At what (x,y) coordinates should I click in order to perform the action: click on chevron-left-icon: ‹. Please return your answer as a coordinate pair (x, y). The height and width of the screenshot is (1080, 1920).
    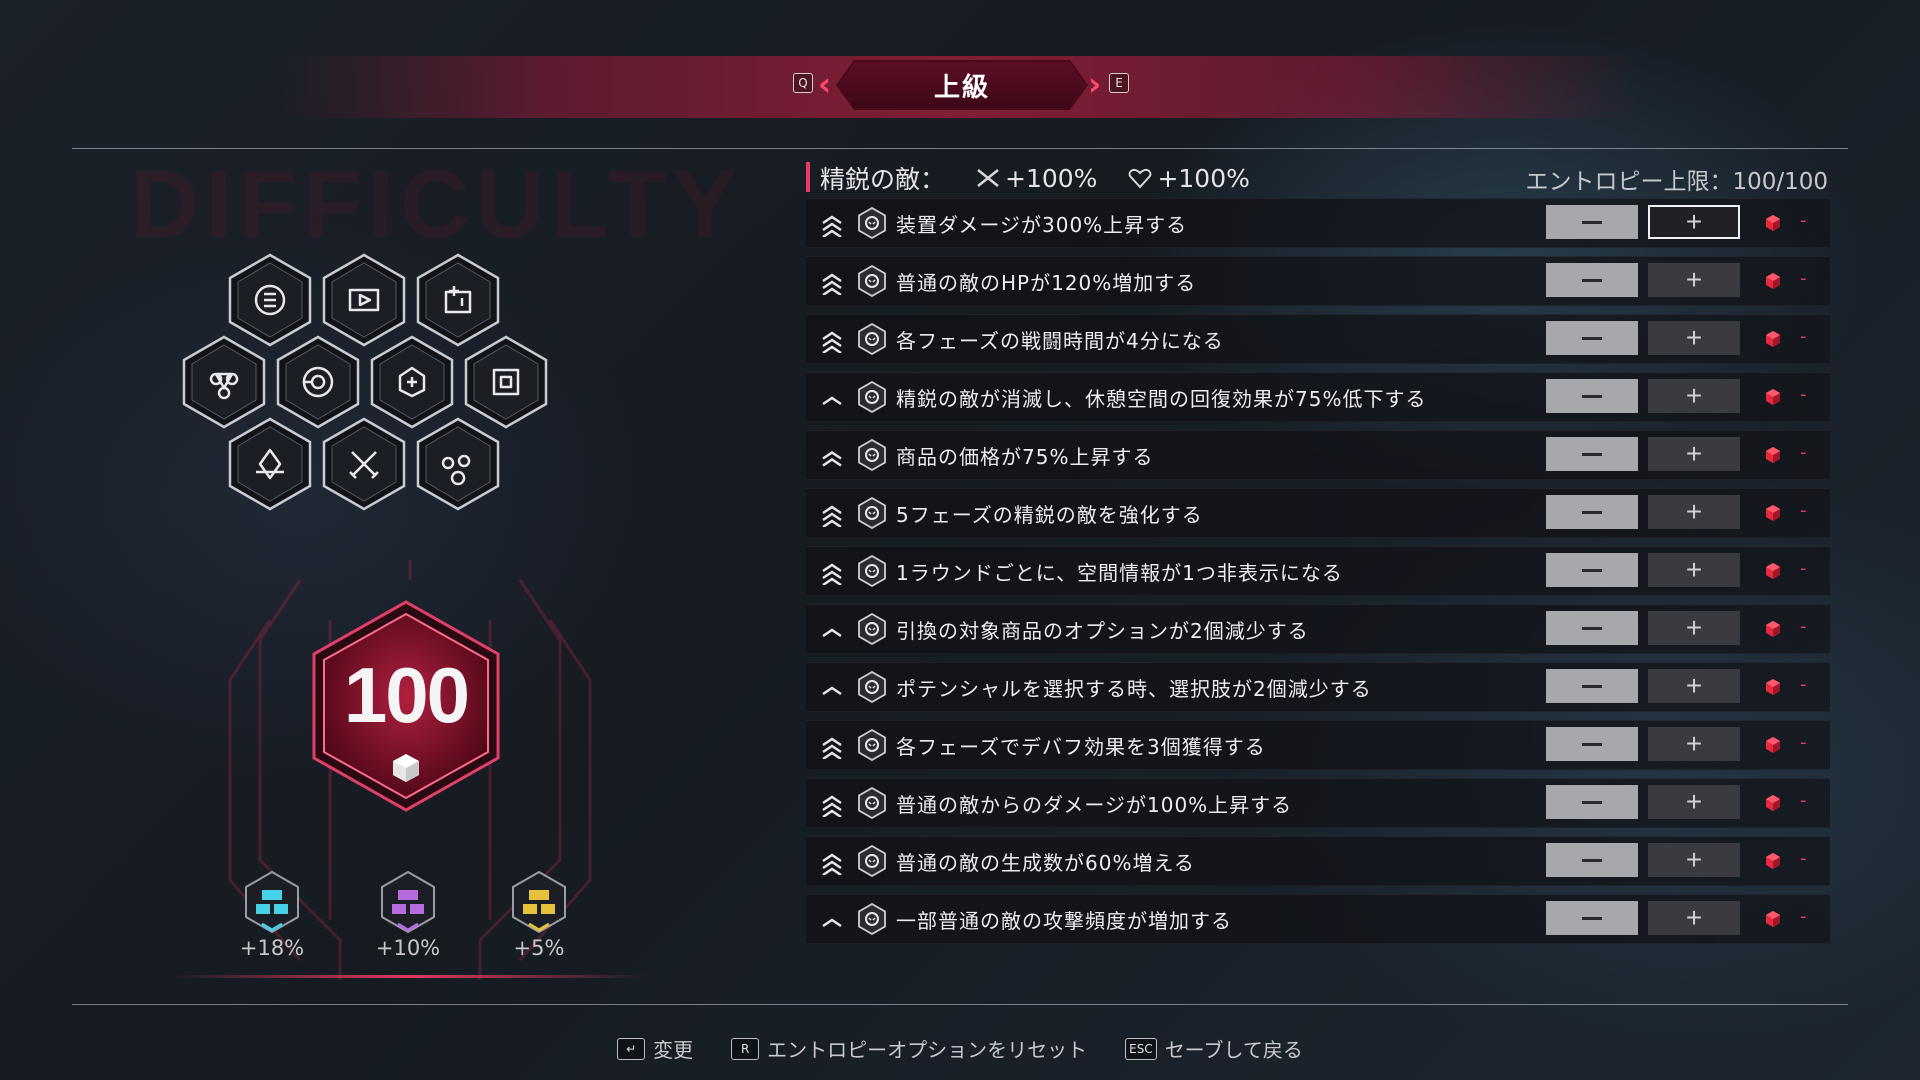
    Looking at the image, I should click on (824, 84).